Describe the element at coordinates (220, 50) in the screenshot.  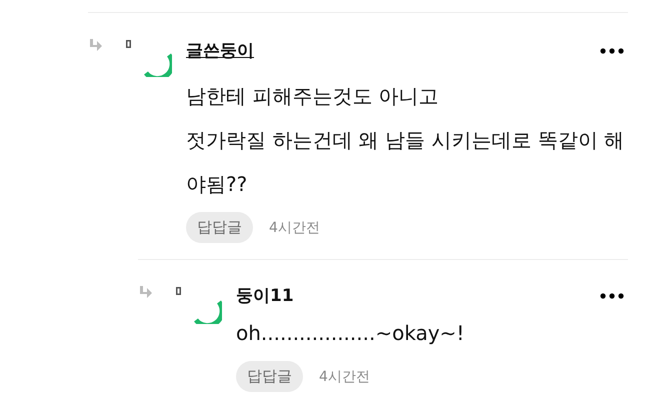
I see `author-name: 글쓴둥이` at that location.